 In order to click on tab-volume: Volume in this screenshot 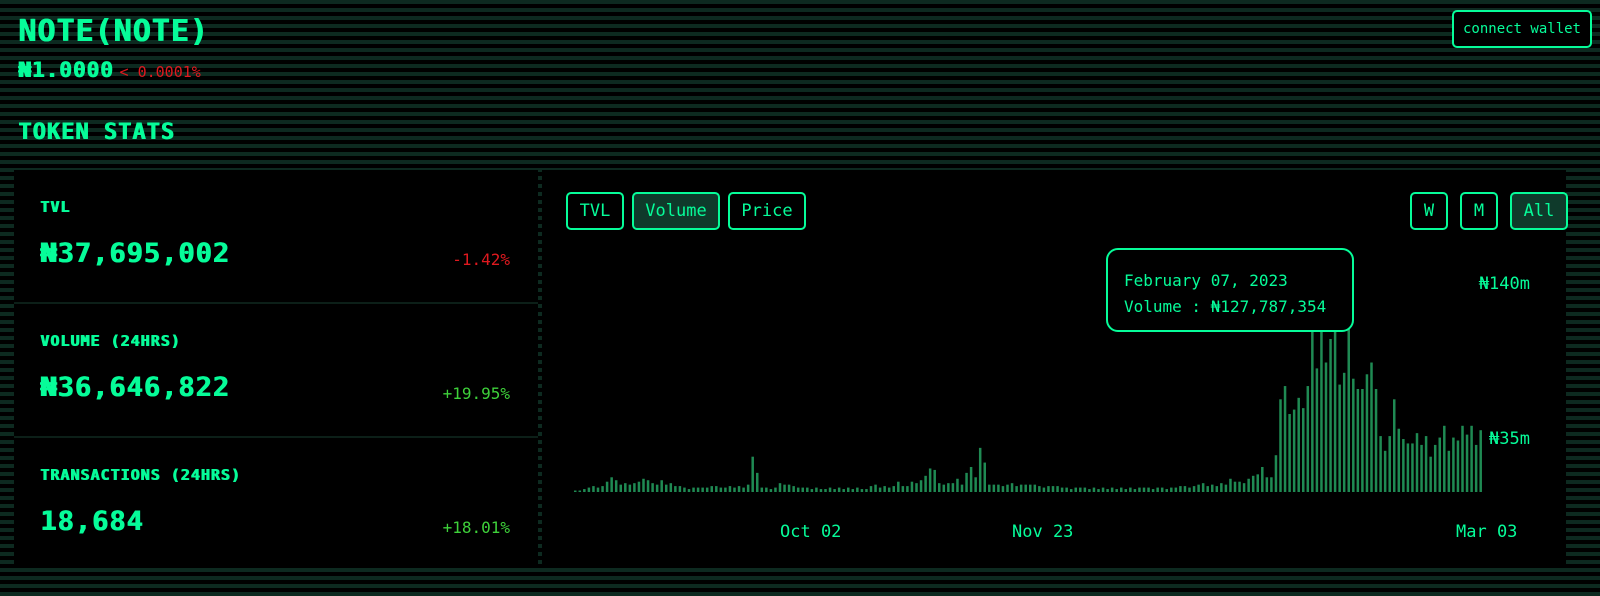, I will do `click(676, 211)`.